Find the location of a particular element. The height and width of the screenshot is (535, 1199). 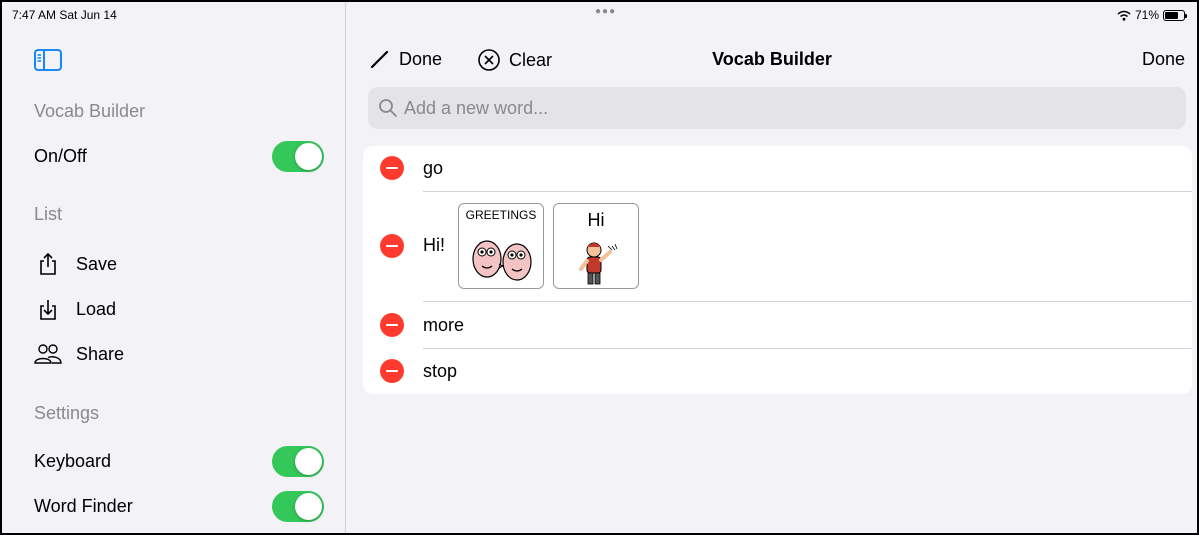

search-icon is located at coordinates (388, 108).